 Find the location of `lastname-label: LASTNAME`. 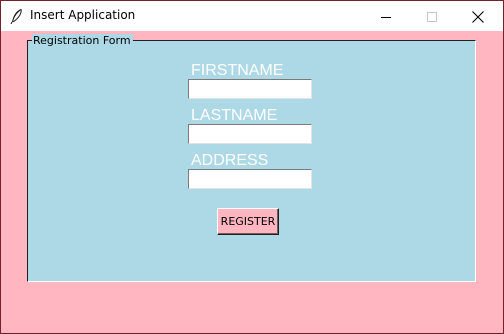

lastname-label: LASTNAME is located at coordinates (234, 115).